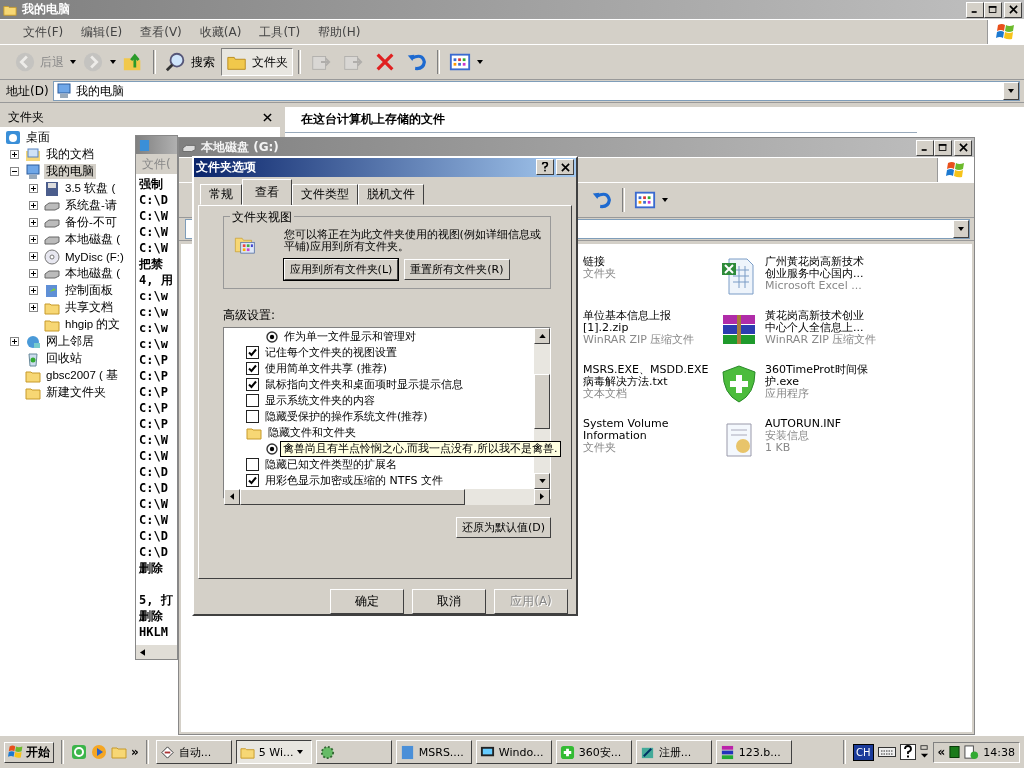  What do you see at coordinates (412, 240) in the screenshot?
I see `description-text: 您可以将正在为此文件夹使用的视图(例如详细信息或平铺)应用到所有文件夹。` at bounding box center [412, 240].